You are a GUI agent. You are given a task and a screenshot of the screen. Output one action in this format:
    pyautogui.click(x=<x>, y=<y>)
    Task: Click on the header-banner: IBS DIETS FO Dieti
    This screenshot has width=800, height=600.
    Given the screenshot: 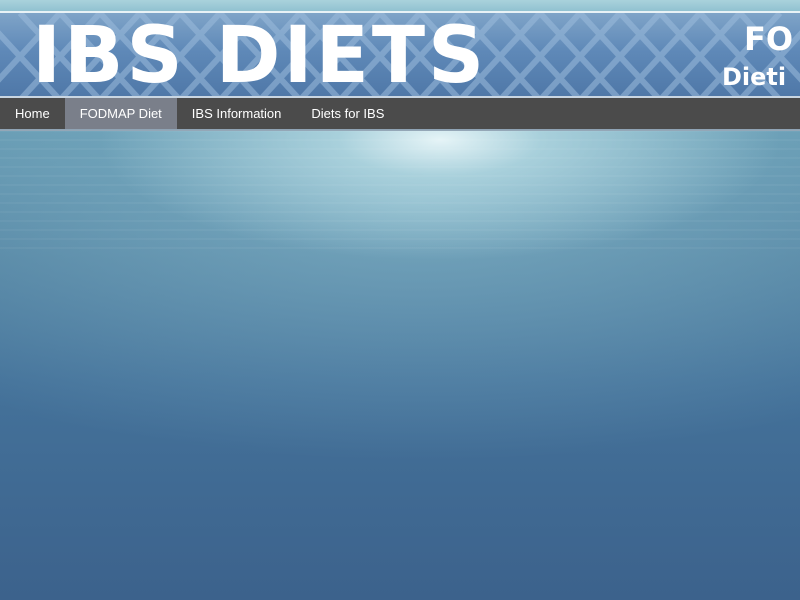 What is the action you would take?
    pyautogui.click(x=400, y=54)
    